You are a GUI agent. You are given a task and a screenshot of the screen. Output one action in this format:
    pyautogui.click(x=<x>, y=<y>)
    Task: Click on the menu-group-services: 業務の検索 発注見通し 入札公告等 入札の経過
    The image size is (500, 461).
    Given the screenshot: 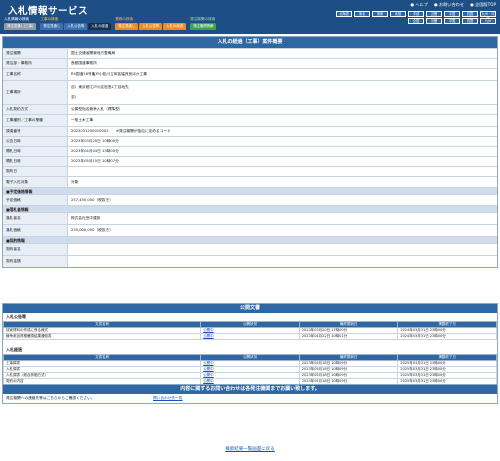 What is the action you would take?
    pyautogui.click(x=151, y=23)
    